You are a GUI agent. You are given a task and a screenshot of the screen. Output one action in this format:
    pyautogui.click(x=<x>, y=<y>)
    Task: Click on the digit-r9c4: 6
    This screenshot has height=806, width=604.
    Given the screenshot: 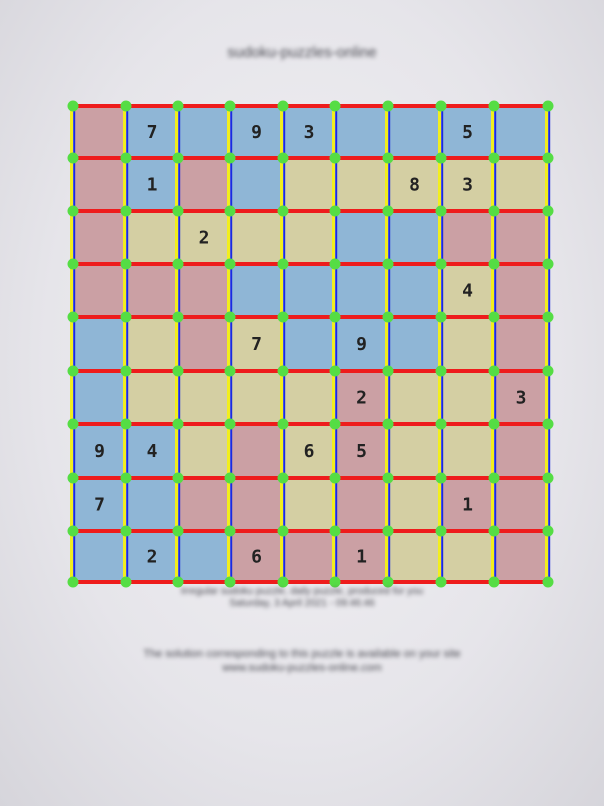 What is the action you would take?
    pyautogui.click(x=256, y=557)
    